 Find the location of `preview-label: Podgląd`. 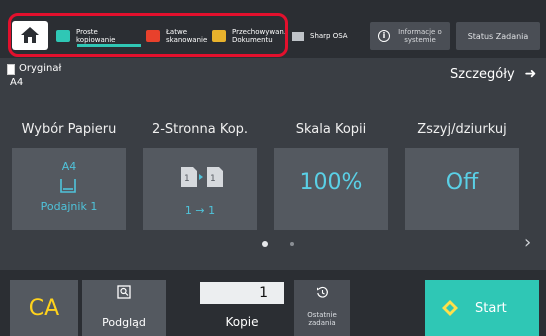

preview-label: Podgląd is located at coordinates (124, 322).